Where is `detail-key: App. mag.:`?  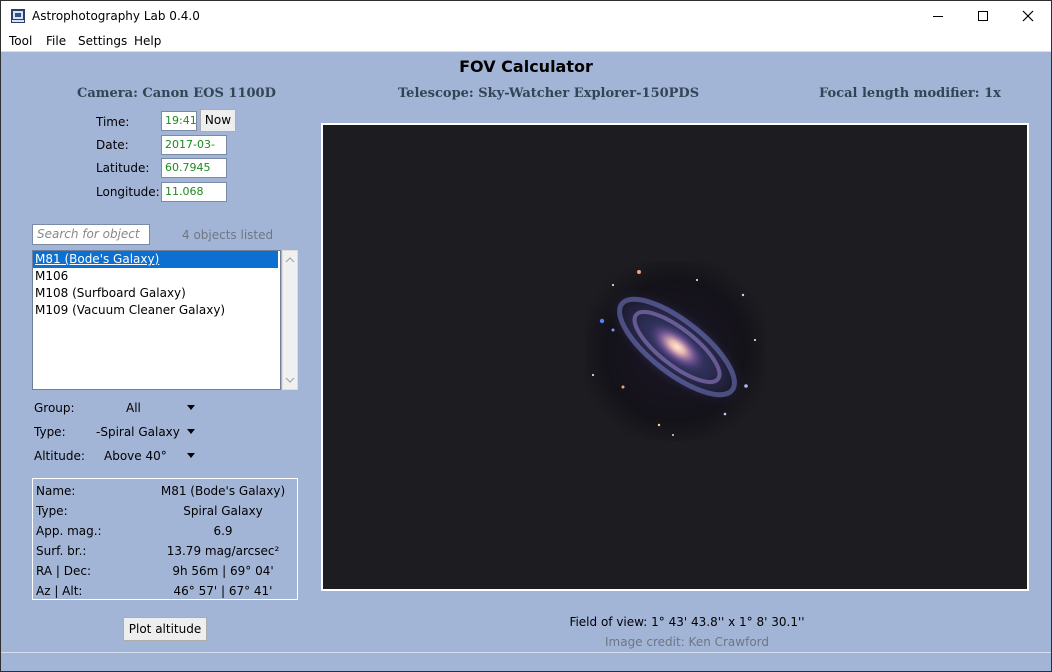 detail-key: App. mag.: is located at coordinates (69, 531).